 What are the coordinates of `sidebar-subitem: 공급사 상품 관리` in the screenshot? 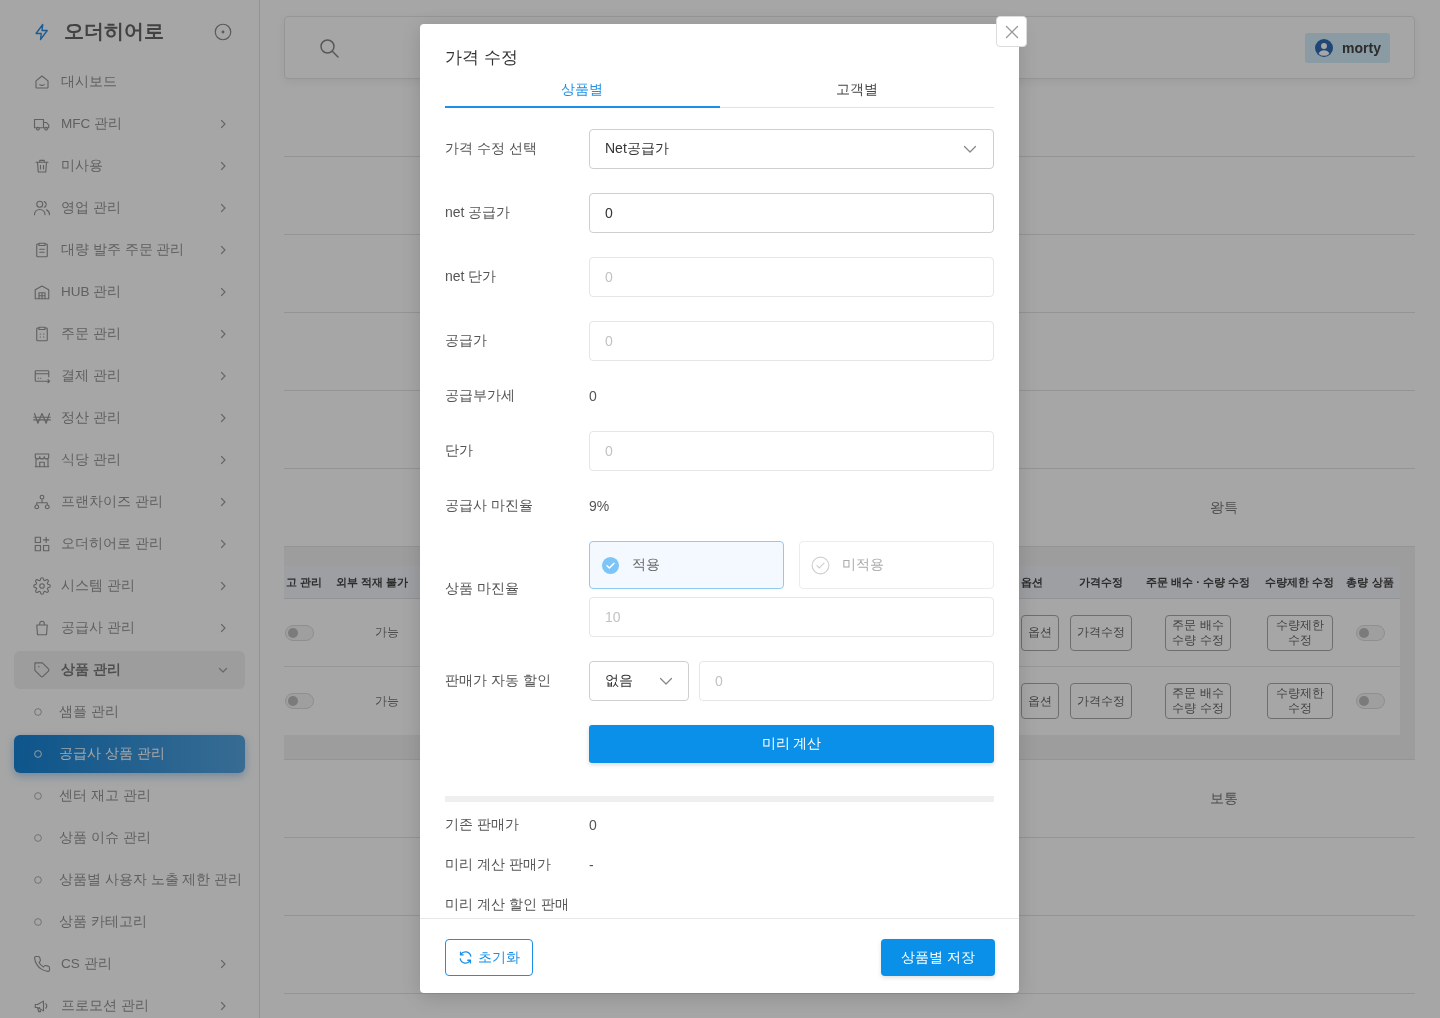 It's located at (129, 754).